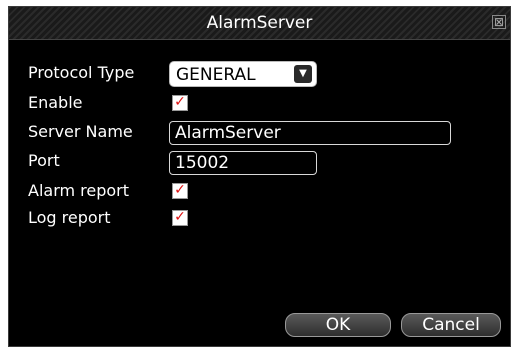 The width and height of the screenshot is (515, 352). I want to click on protocol-type-value: GENERAL, so click(216, 75).